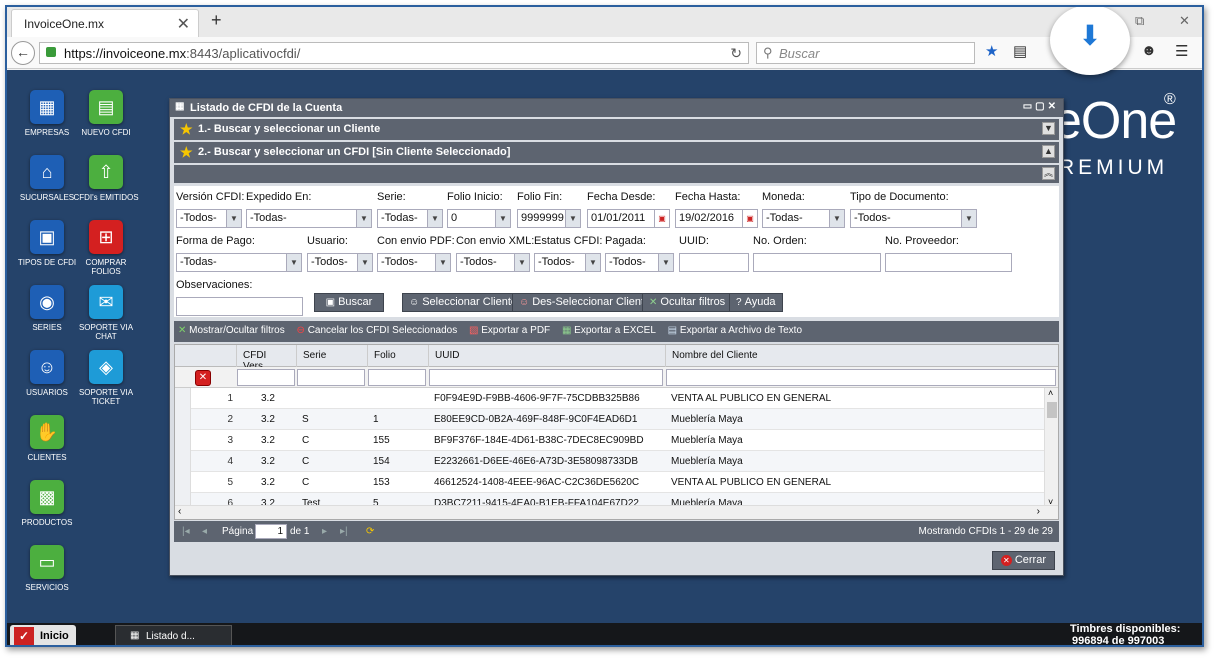 This screenshot has width=1218, height=662. I want to click on mostrar-filtros-button: ✕ Mostrar/Ocultar filtros, so click(231, 330).